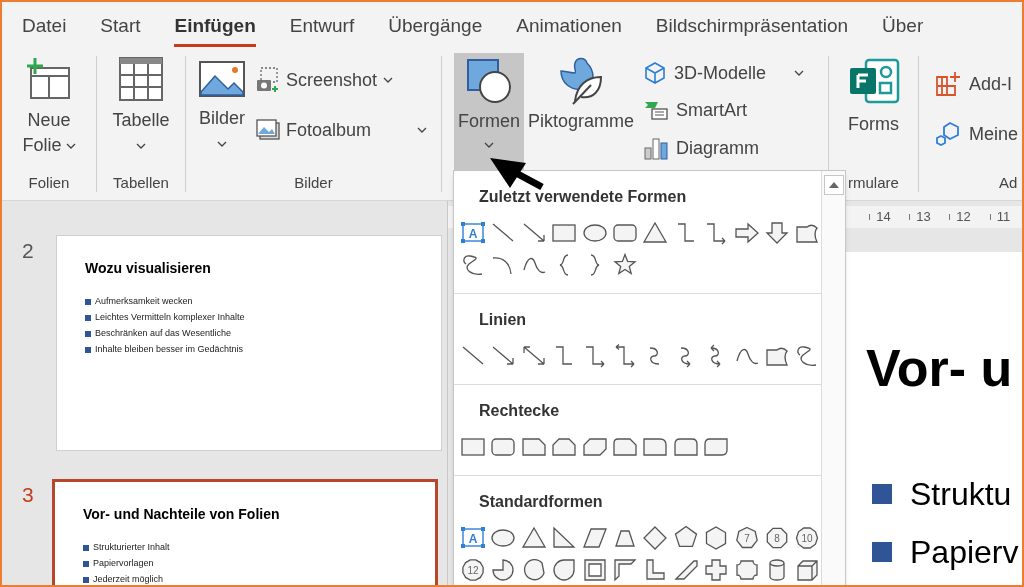 This screenshot has width=1024, height=587. I want to click on section-heading: Linien, so click(503, 320).